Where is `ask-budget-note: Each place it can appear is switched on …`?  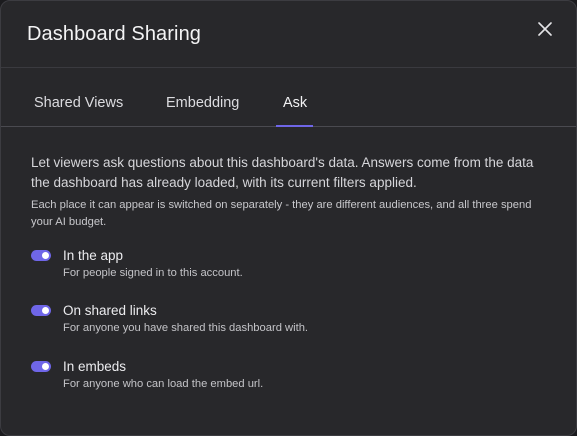 ask-budget-note: Each place it can appear is switched on … is located at coordinates (281, 213).